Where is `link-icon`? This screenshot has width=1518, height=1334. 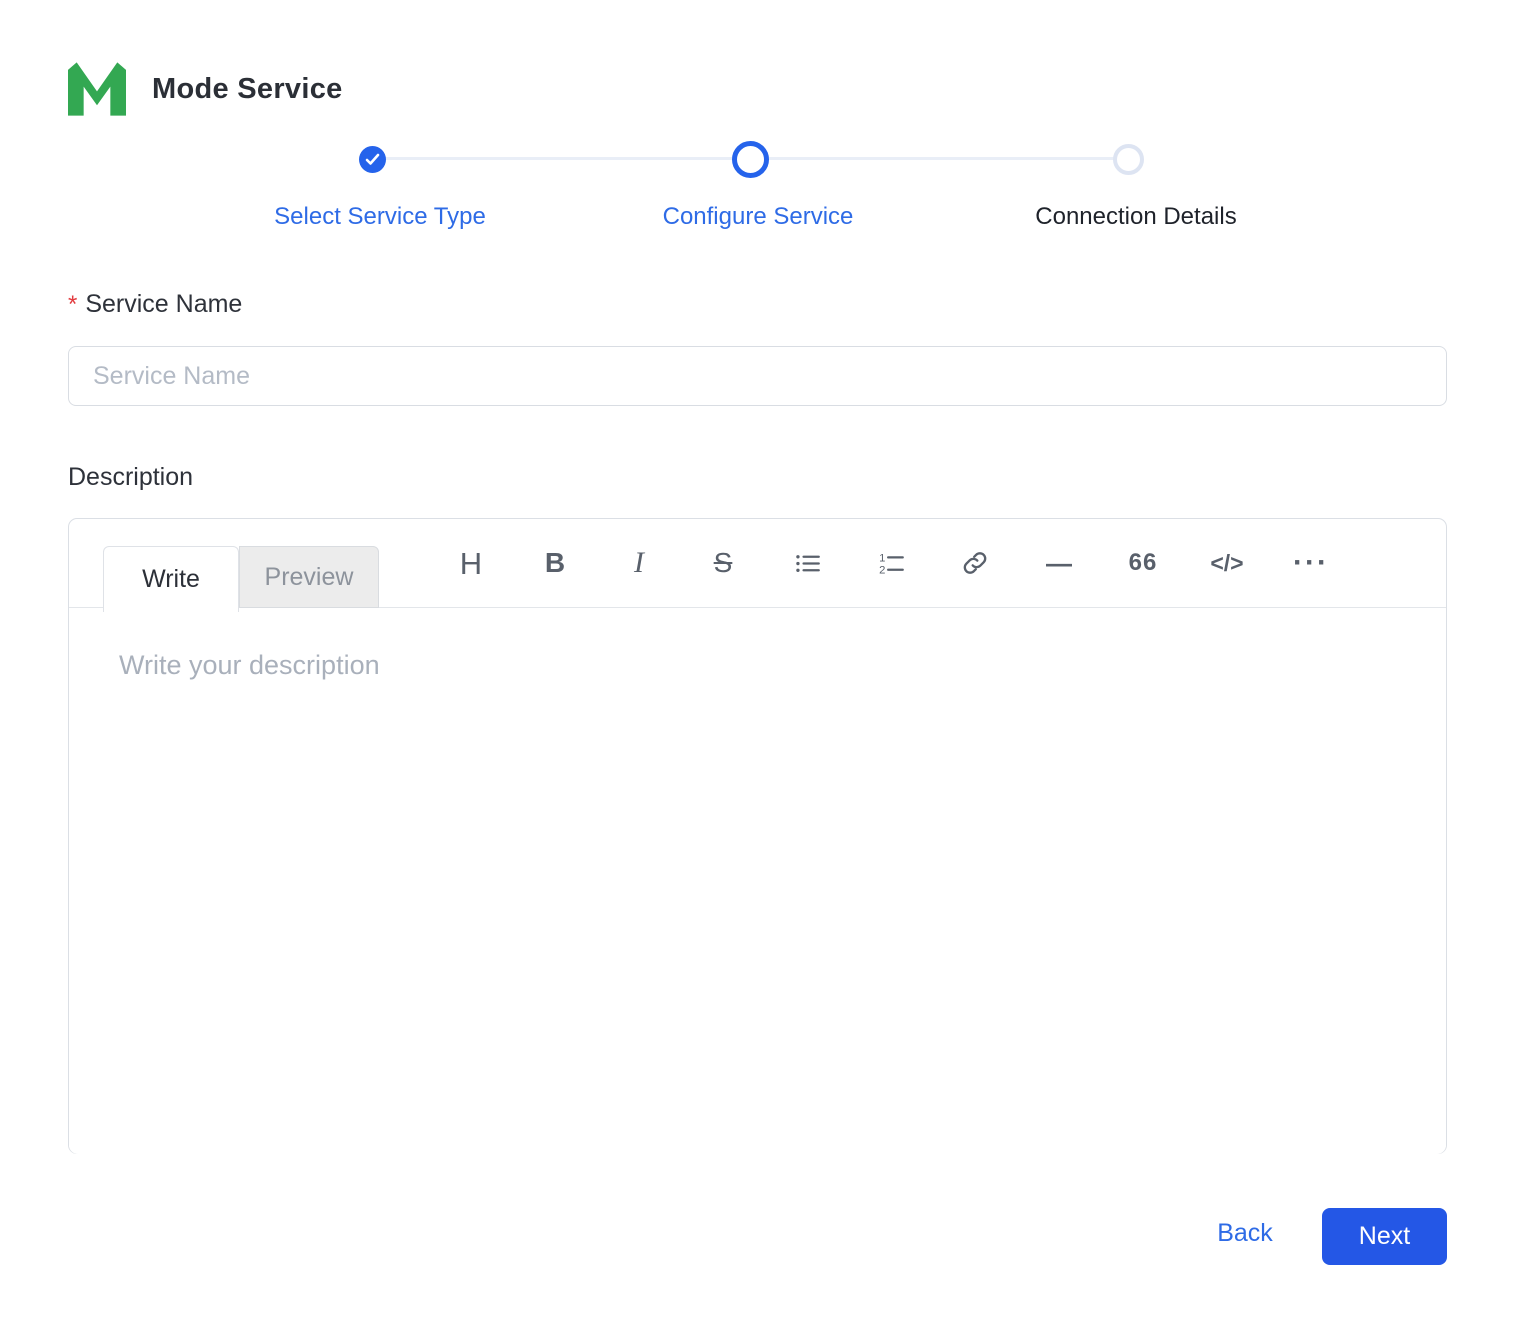
link-icon is located at coordinates (975, 563).